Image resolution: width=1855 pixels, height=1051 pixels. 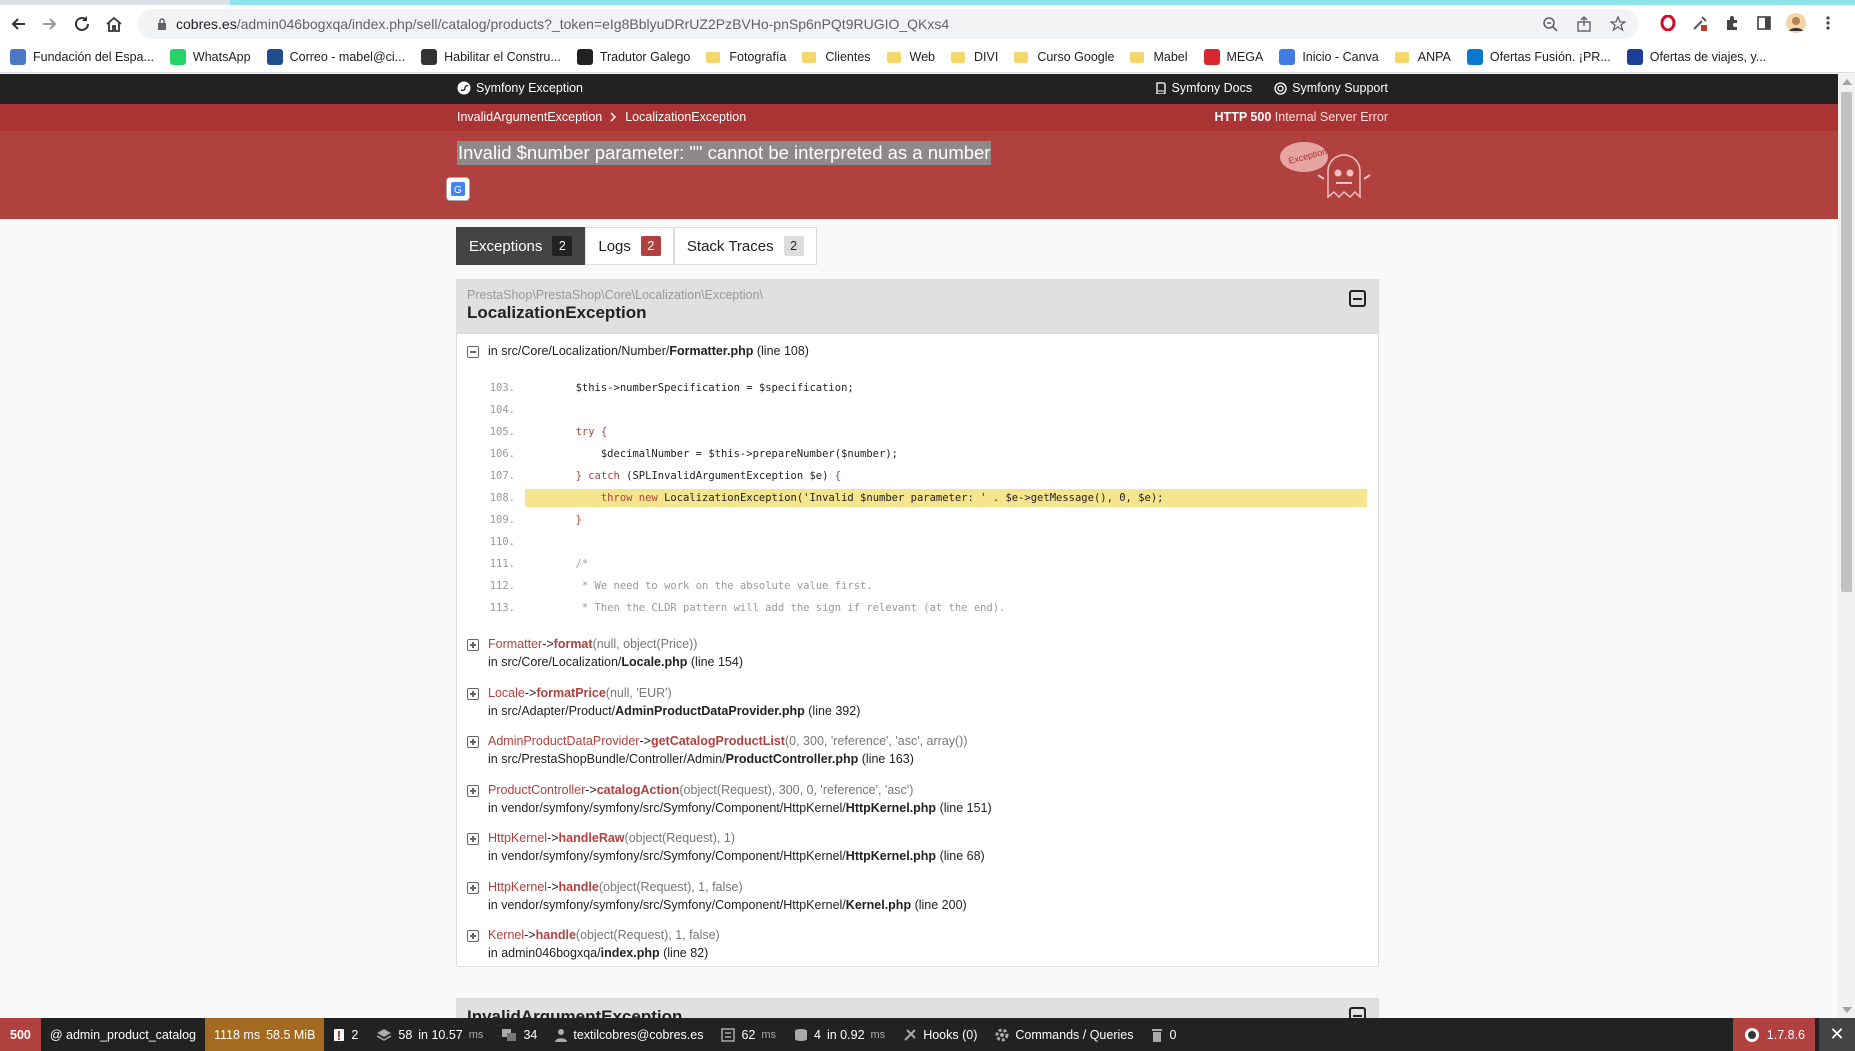 What do you see at coordinates (839, 1034) in the screenshot?
I see `profiler-queries: 4 in 0.92 ms` at bounding box center [839, 1034].